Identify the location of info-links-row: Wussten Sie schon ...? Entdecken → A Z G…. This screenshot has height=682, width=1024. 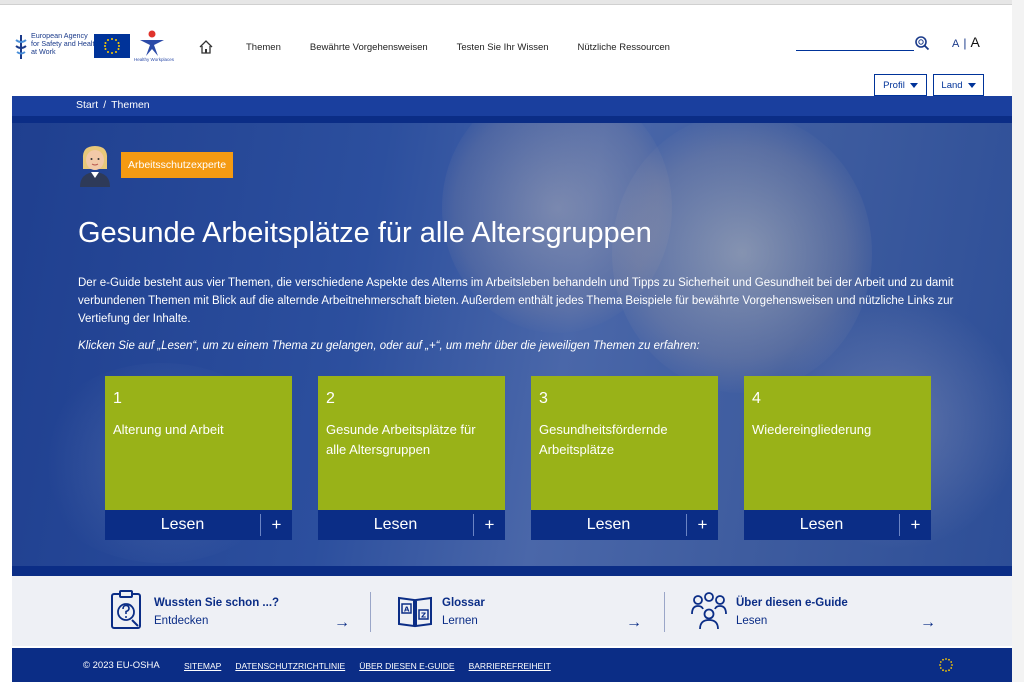
(512, 611).